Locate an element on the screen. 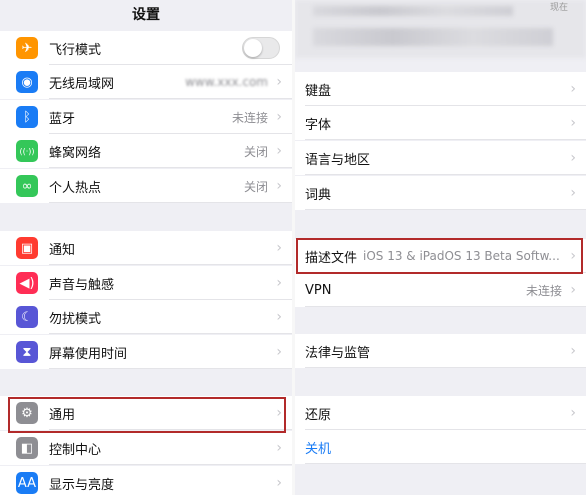 The image size is (586, 495). row-label: 勿扰模式 is located at coordinates (75, 319).